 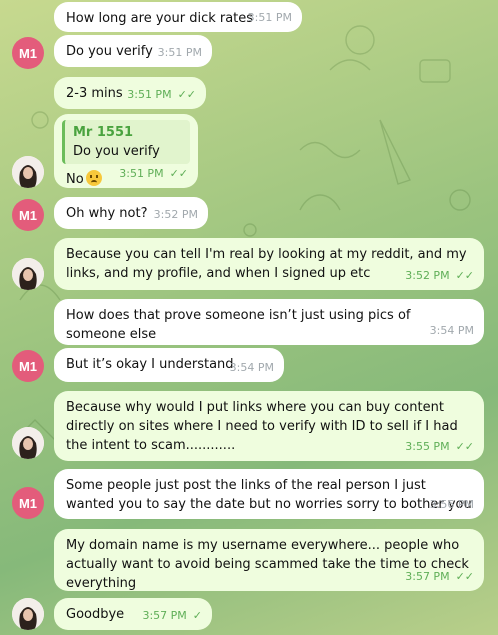 What do you see at coordinates (133, 614) in the screenshot?
I see `message-bubble: Goodbye 3:57 PM ✓` at bounding box center [133, 614].